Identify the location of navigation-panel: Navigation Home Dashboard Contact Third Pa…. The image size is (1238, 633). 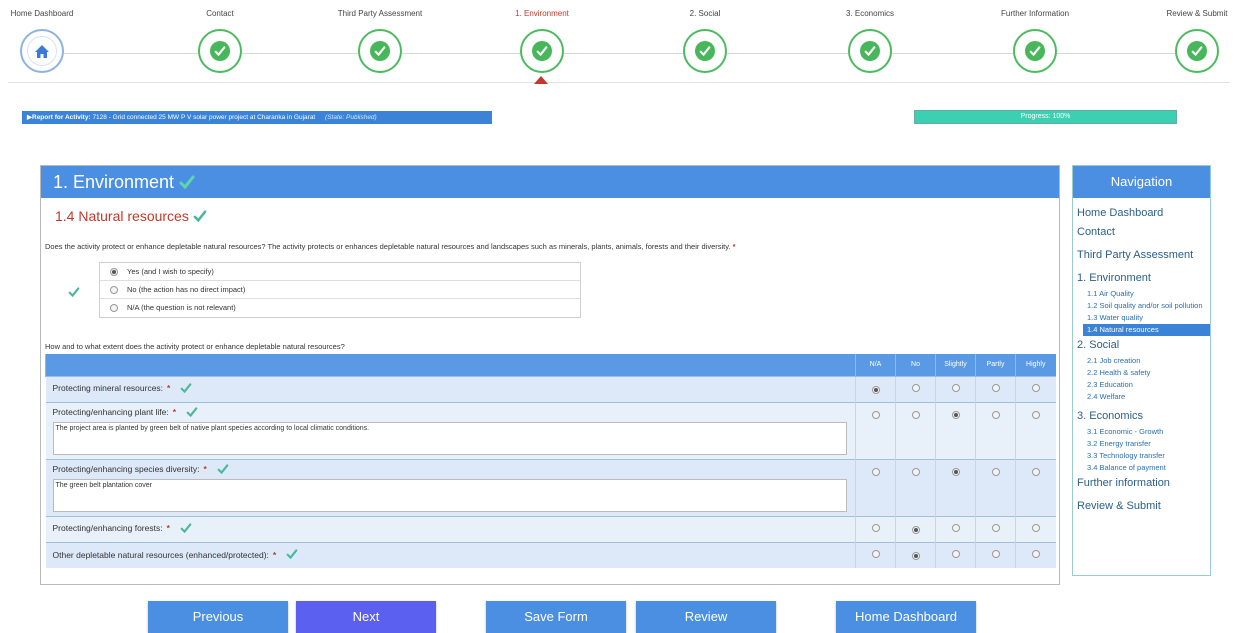
(1141, 370).